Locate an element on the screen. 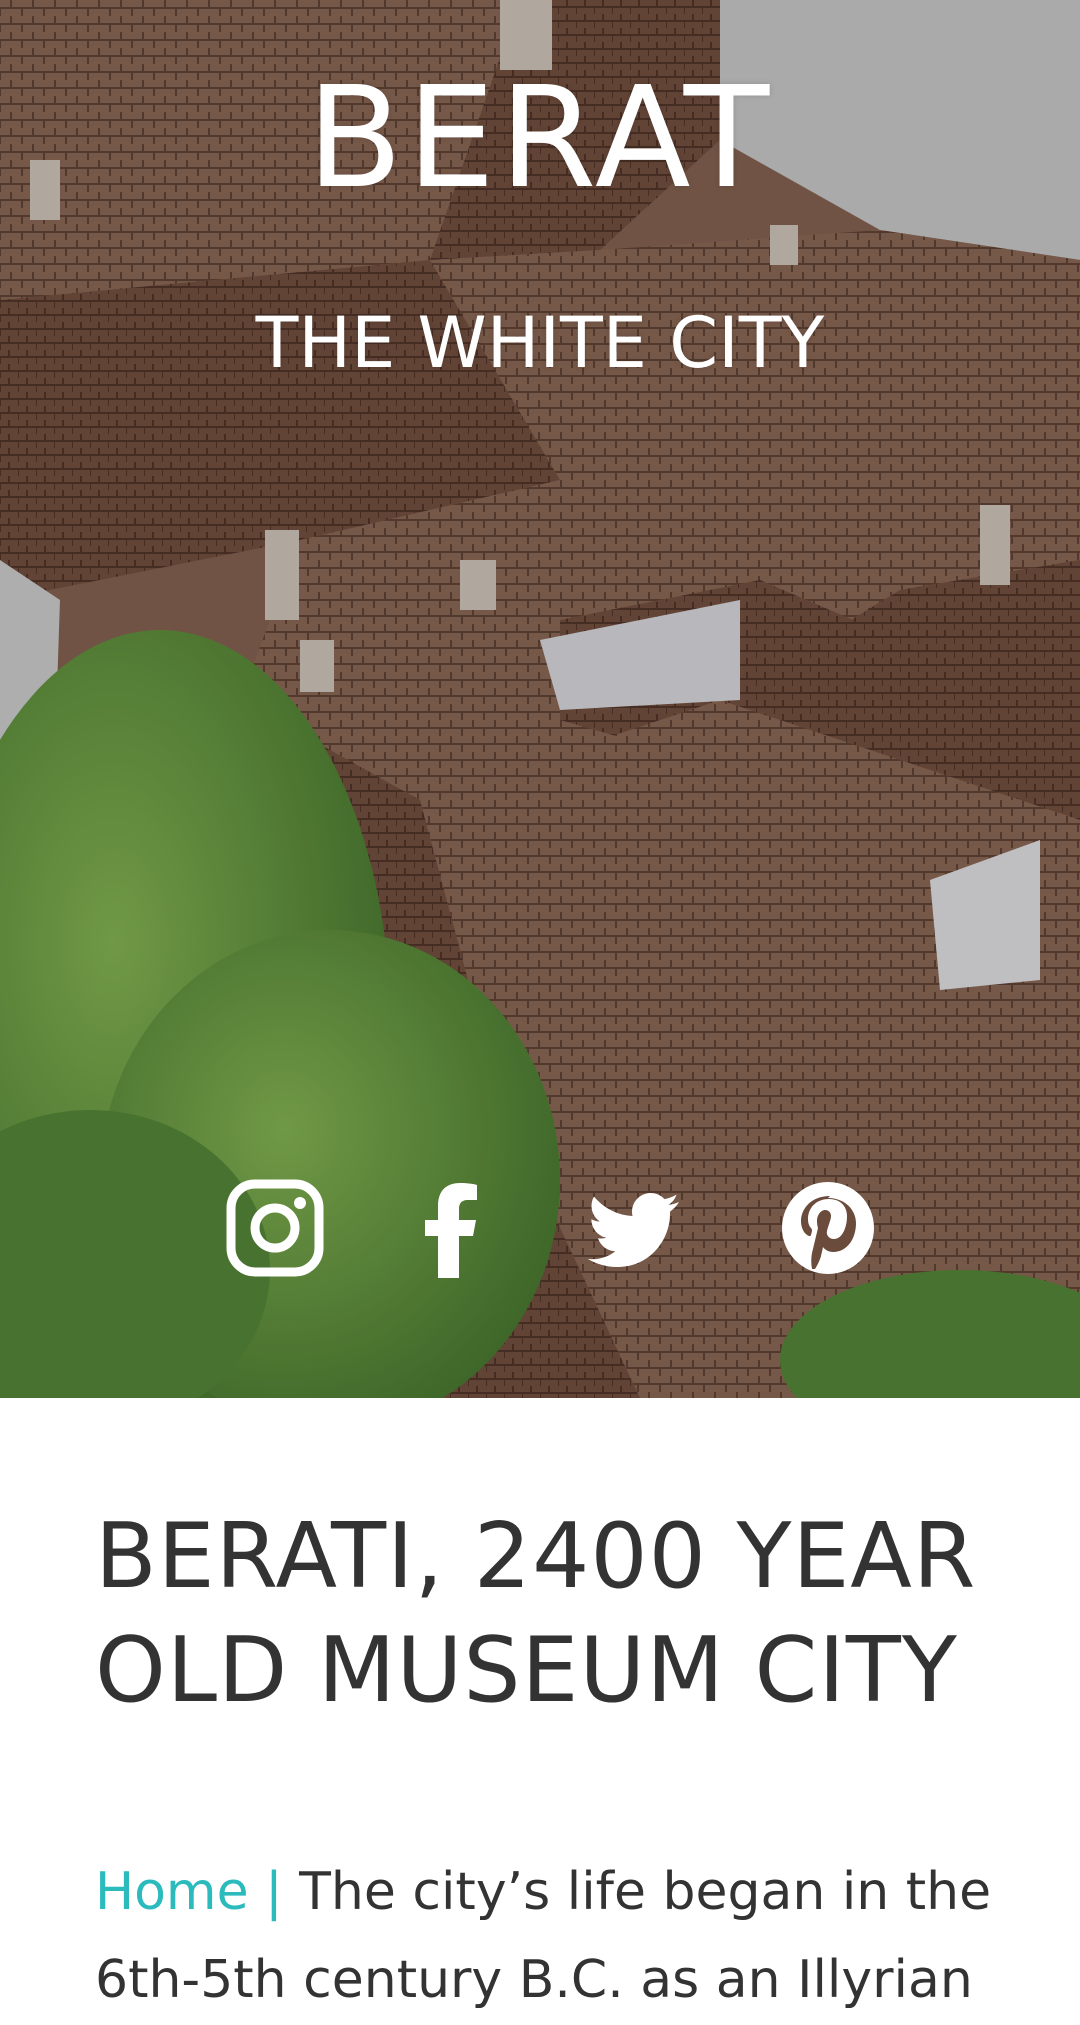 This screenshot has width=1080, height=2025. instagram-link is located at coordinates (275, 1228).